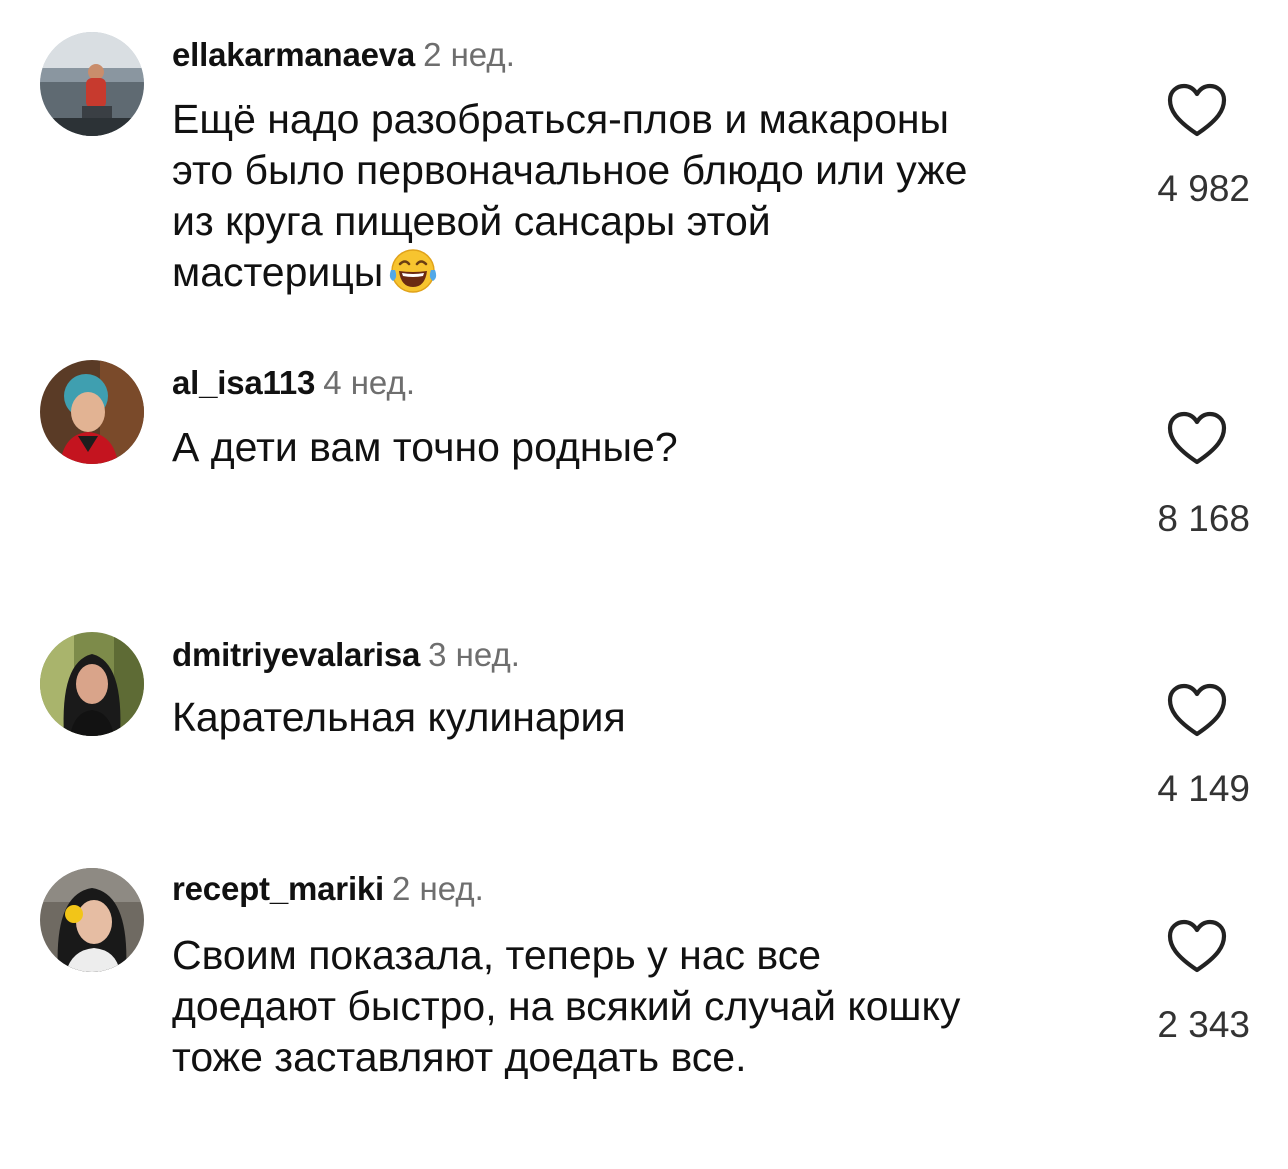 This screenshot has height=1169, width=1288. What do you see at coordinates (425, 447) in the screenshot?
I see `comment-text-line: А дети вам точно родные?` at bounding box center [425, 447].